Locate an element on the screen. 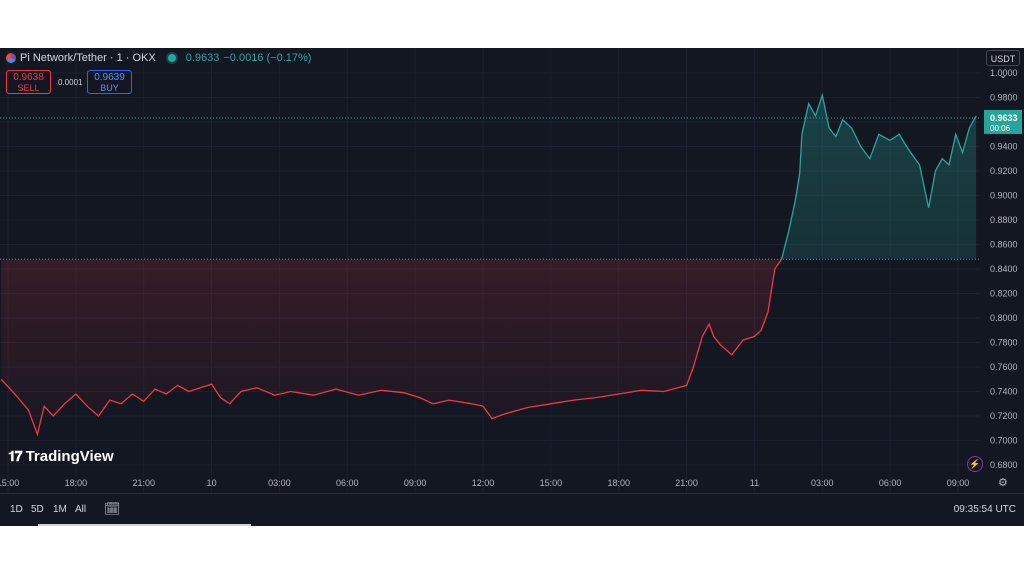  tradingview-watermark: 𝟏𝟕 TradingView is located at coordinates (61, 456).